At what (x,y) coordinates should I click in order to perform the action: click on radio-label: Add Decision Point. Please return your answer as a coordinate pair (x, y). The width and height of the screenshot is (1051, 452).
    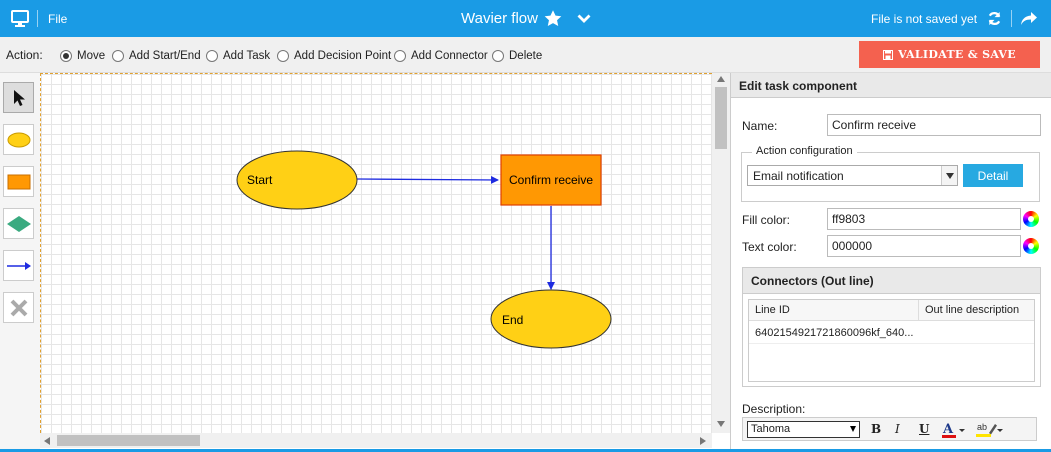
    Looking at the image, I should click on (343, 56).